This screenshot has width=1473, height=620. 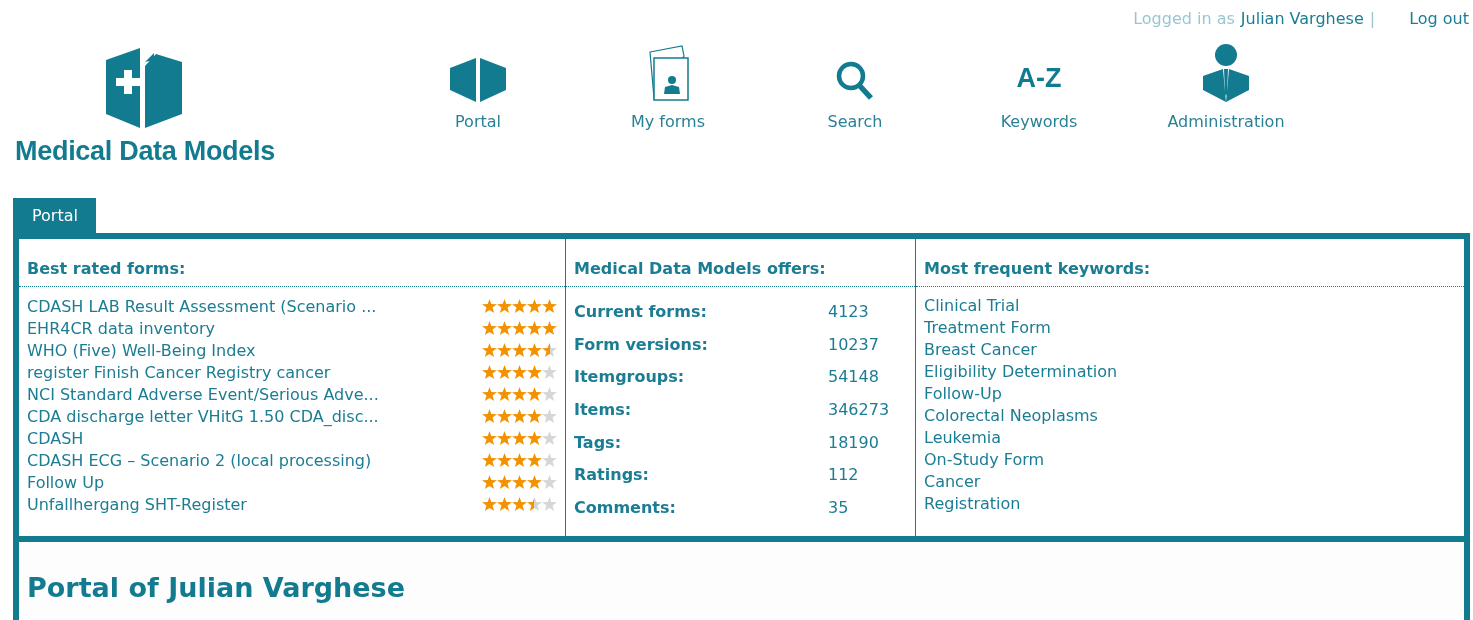 What do you see at coordinates (1226, 73) in the screenshot?
I see `person-icon` at bounding box center [1226, 73].